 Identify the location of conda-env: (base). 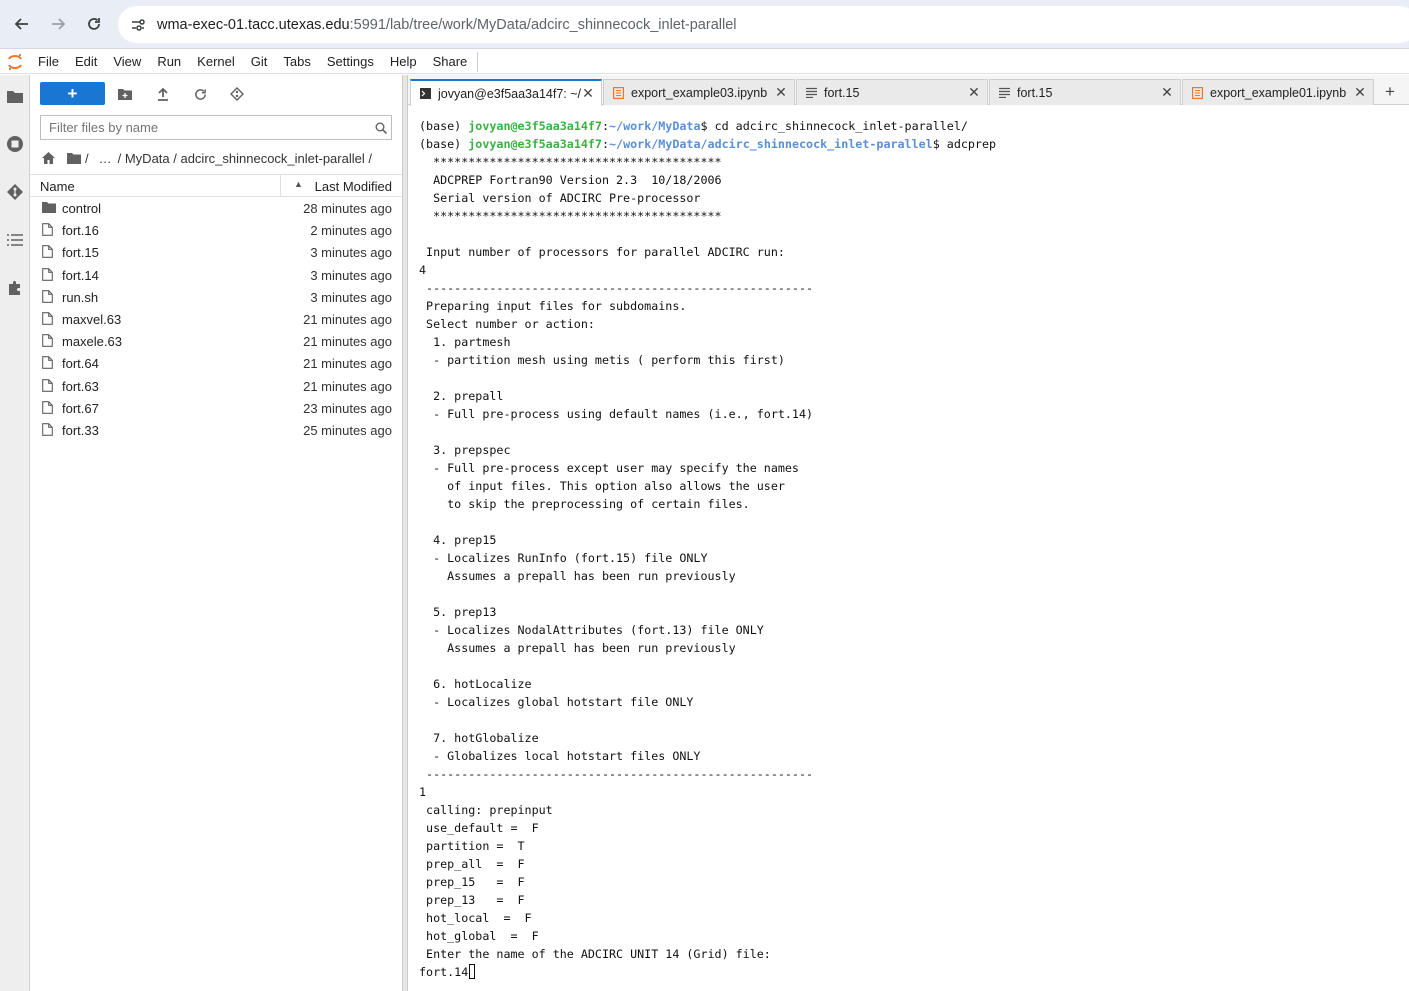
(444, 144).